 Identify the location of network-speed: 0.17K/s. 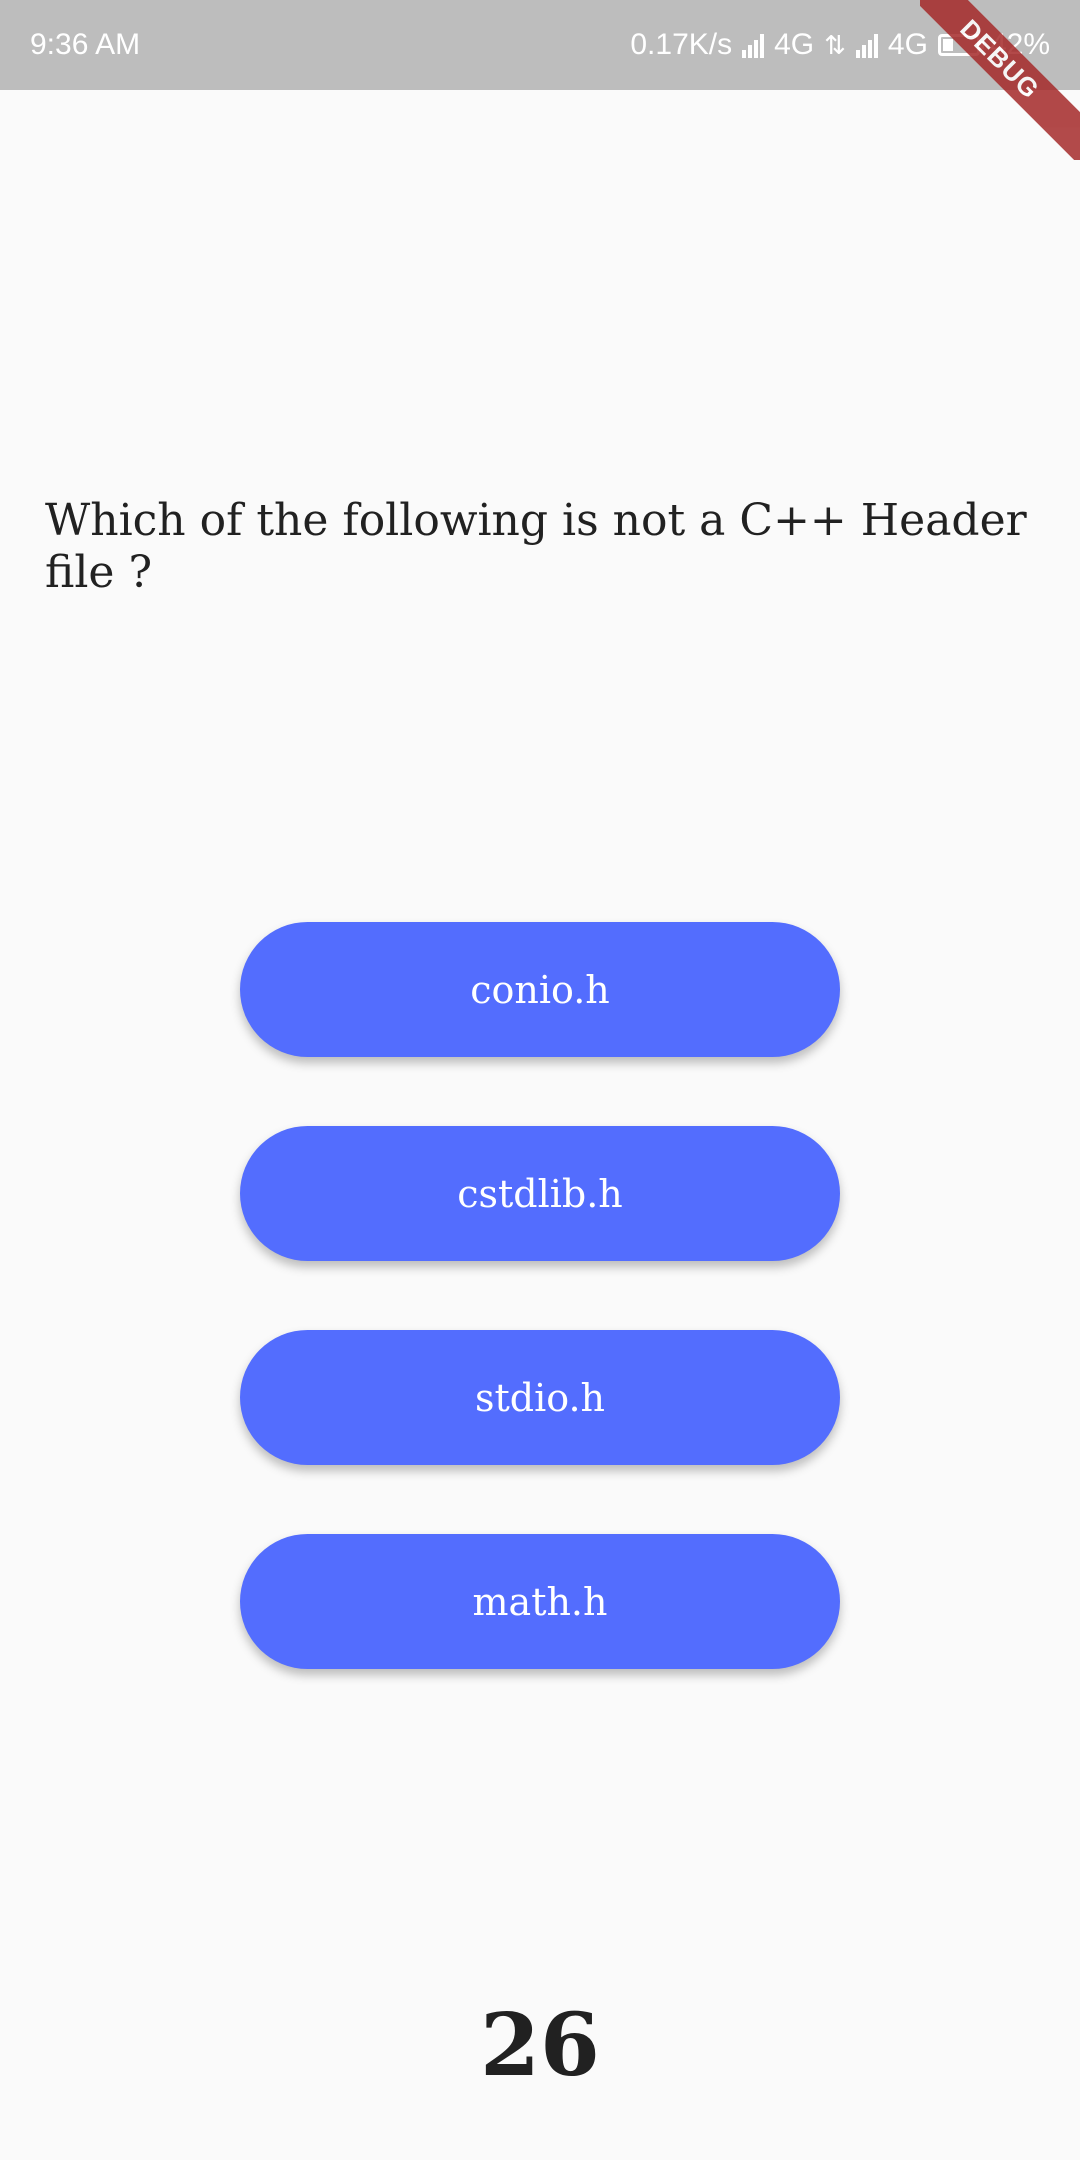
(681, 44).